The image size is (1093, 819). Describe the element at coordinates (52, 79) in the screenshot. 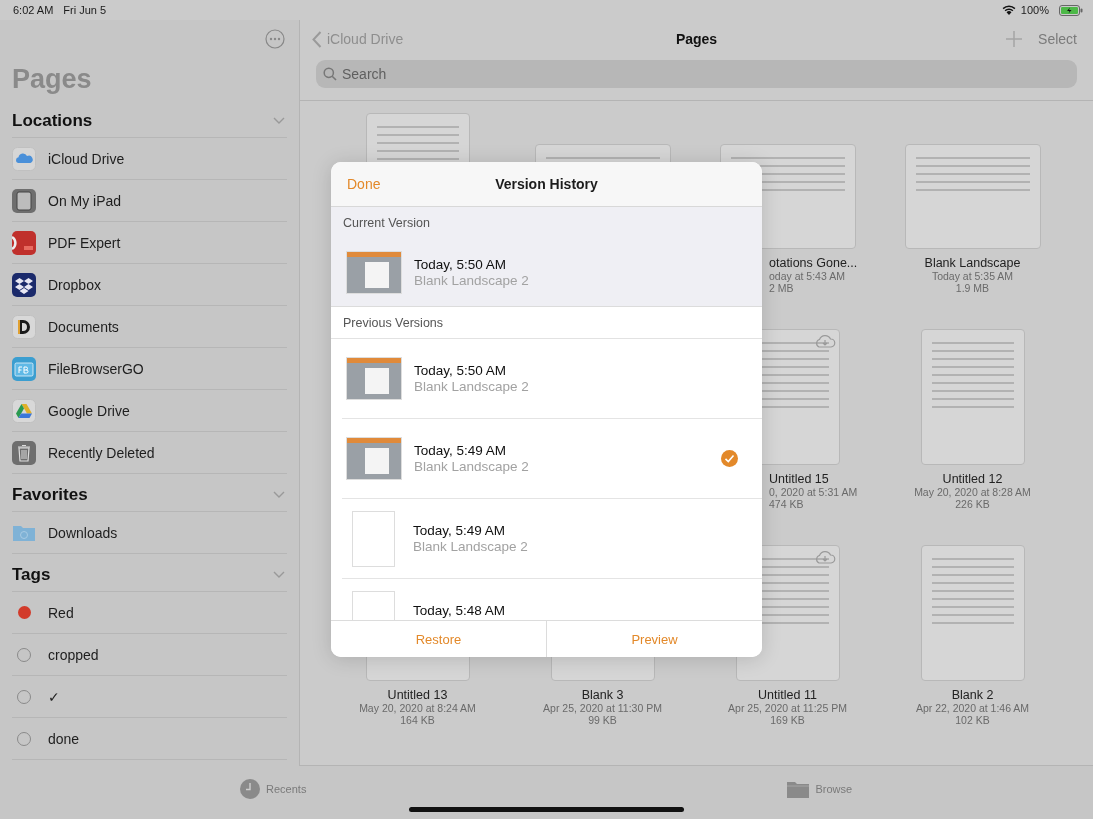

I see `sidebar-title: Pages` at that location.